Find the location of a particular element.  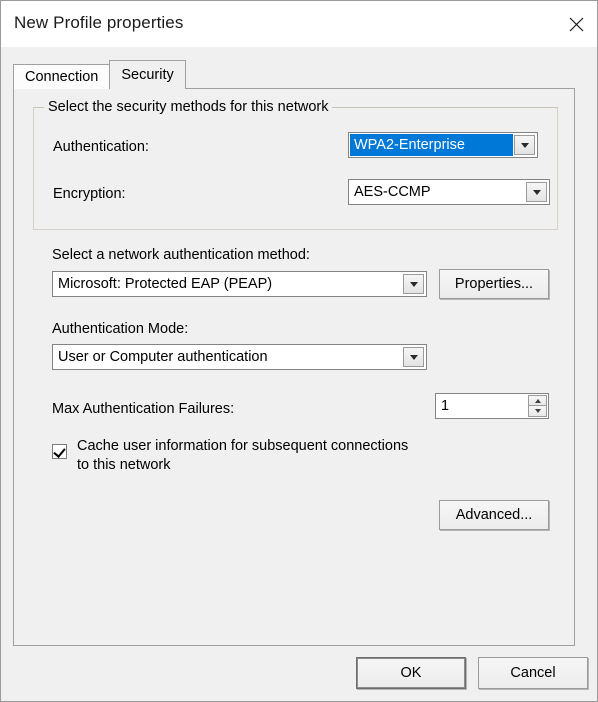

stepper-buttons is located at coordinates (537, 406).